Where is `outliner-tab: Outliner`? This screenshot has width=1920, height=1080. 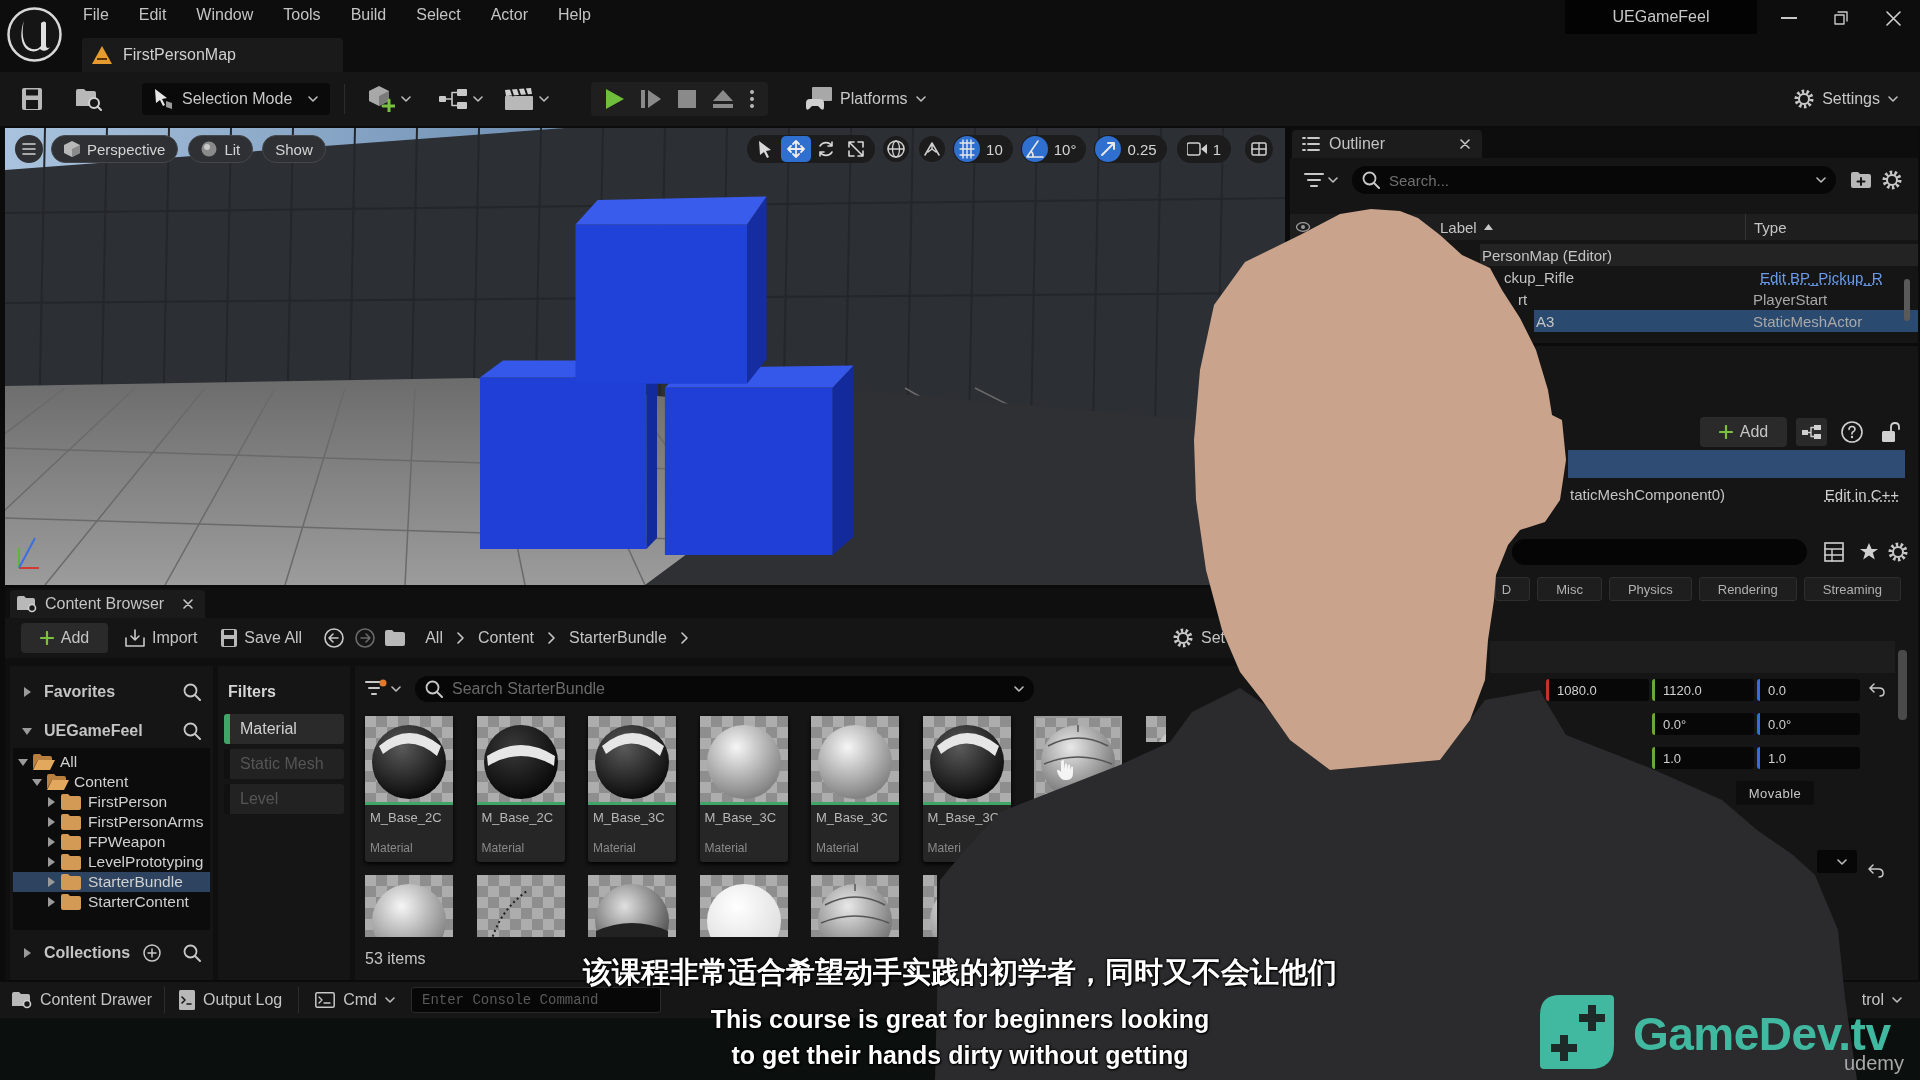 outliner-tab: Outliner is located at coordinates (1387, 144).